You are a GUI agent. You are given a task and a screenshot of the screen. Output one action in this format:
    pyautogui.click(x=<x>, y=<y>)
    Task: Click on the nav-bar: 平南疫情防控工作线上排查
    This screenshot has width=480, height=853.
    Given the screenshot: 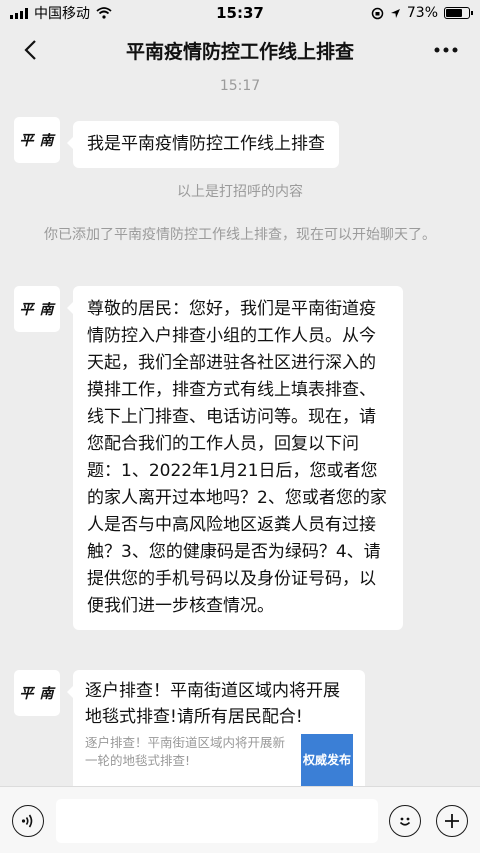 What is the action you would take?
    pyautogui.click(x=240, y=50)
    